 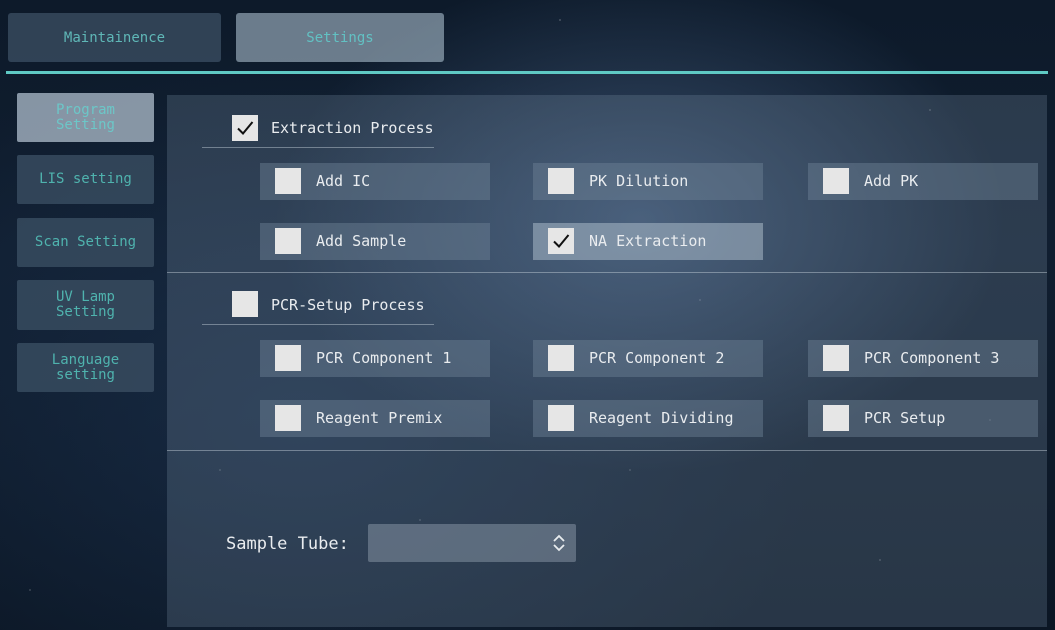 I want to click on option-add-sample: Add Sample, so click(x=375, y=241).